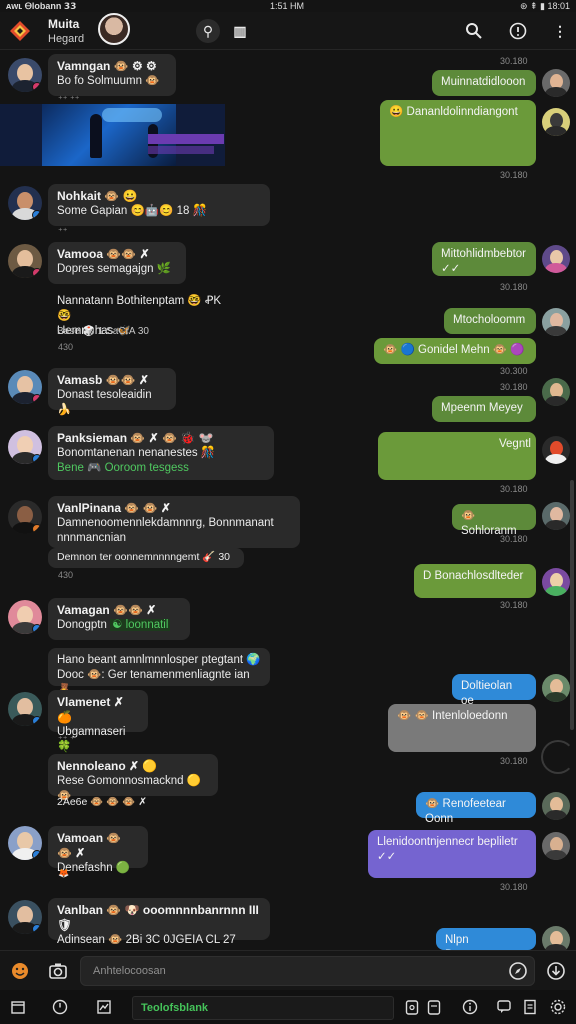 Image resolution: width=576 pixels, height=1024 pixels. I want to click on outgoing-message: Doltieolan oe, so click(494, 690).